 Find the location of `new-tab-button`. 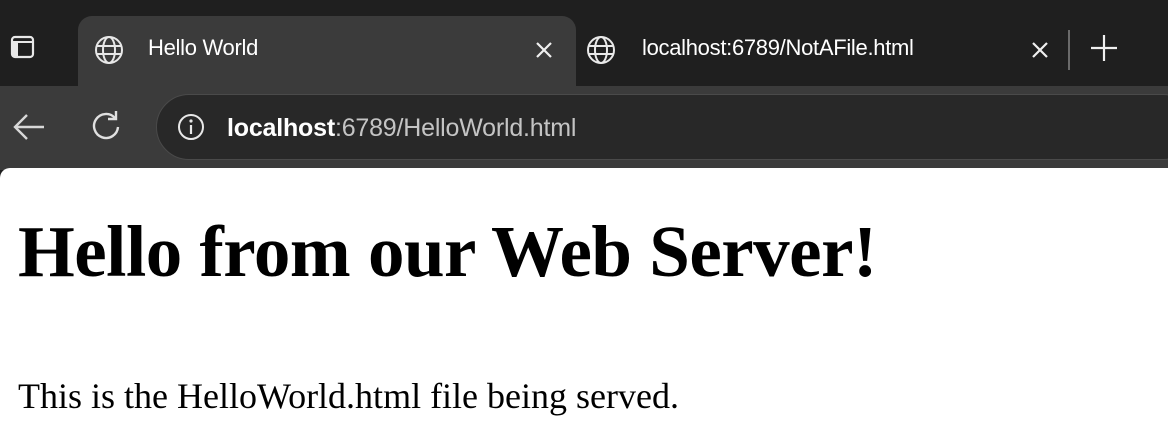

new-tab-button is located at coordinates (1104, 48).